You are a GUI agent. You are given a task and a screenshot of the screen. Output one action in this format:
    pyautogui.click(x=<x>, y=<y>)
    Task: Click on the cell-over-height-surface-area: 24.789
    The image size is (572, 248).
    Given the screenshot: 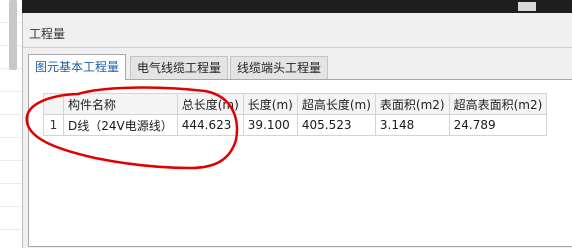 What is the action you would take?
    pyautogui.click(x=498, y=125)
    